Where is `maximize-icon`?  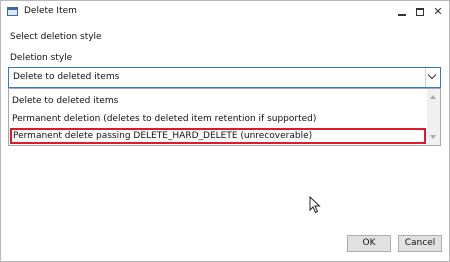 maximize-icon is located at coordinates (420, 12).